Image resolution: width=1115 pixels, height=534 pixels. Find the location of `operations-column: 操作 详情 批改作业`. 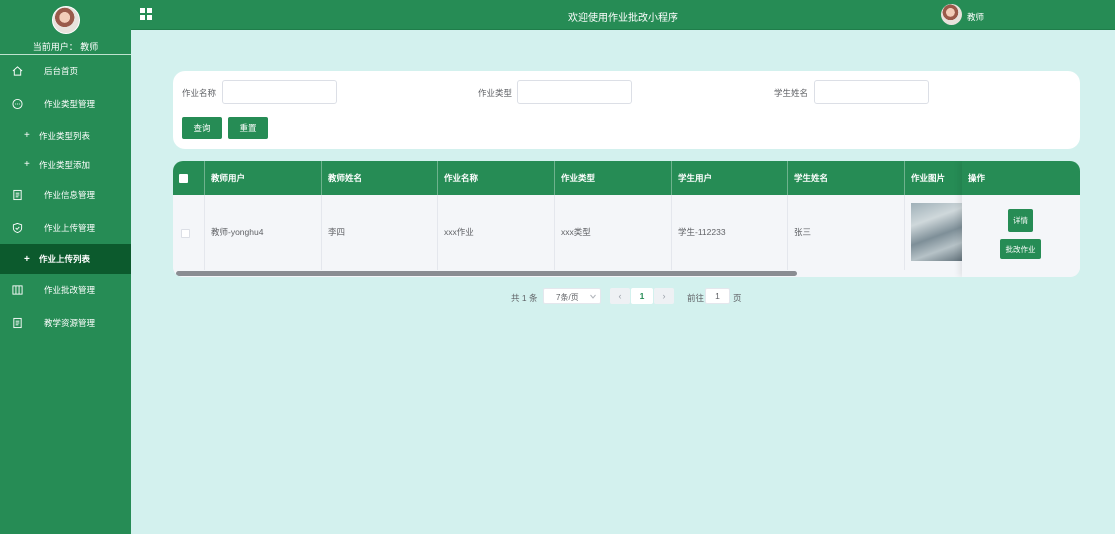

operations-column: 操作 详情 批改作业 is located at coordinates (1021, 219).